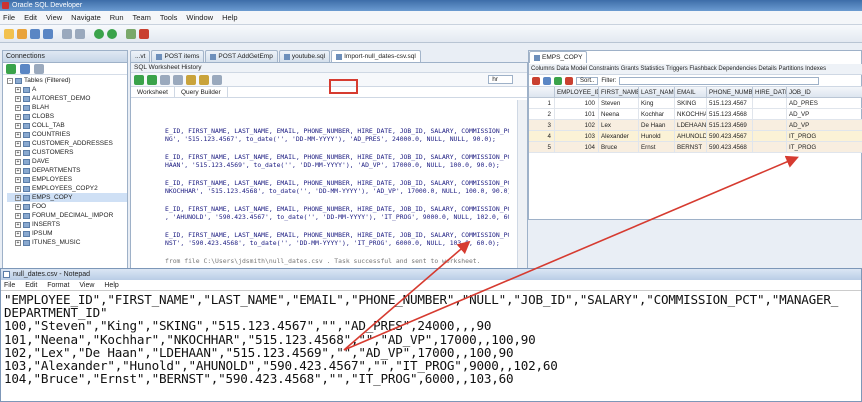  What do you see at coordinates (657, 125) in the screenshot?
I see `cell: De Haan` at bounding box center [657, 125].